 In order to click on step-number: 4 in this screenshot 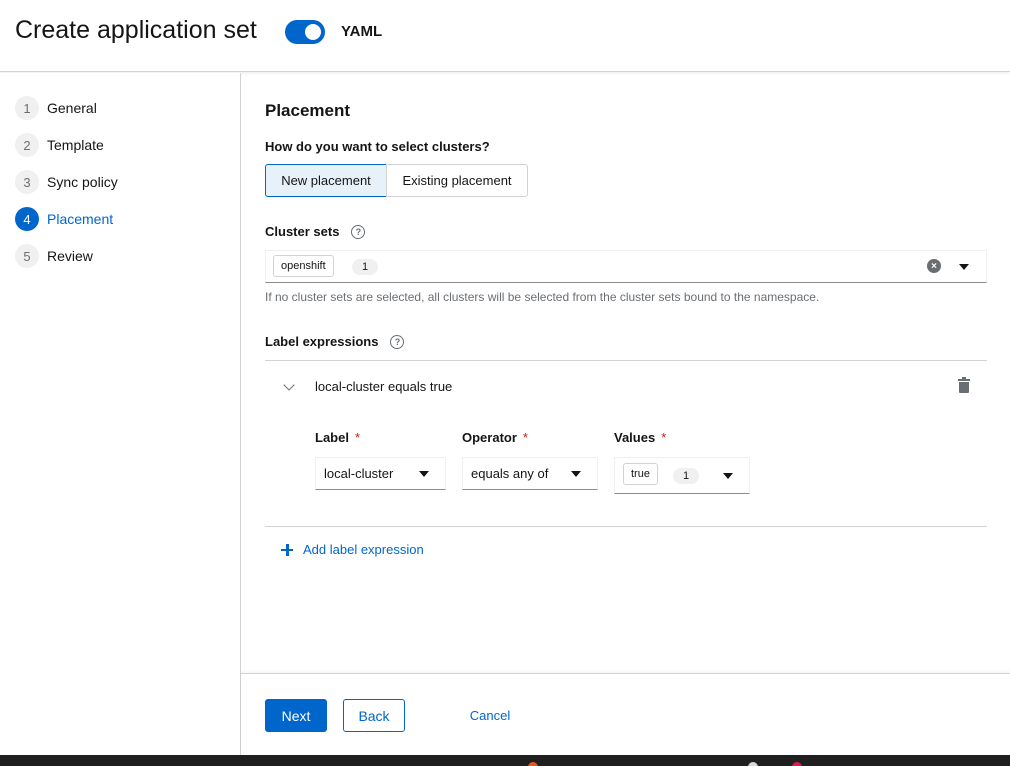, I will do `click(27, 219)`.